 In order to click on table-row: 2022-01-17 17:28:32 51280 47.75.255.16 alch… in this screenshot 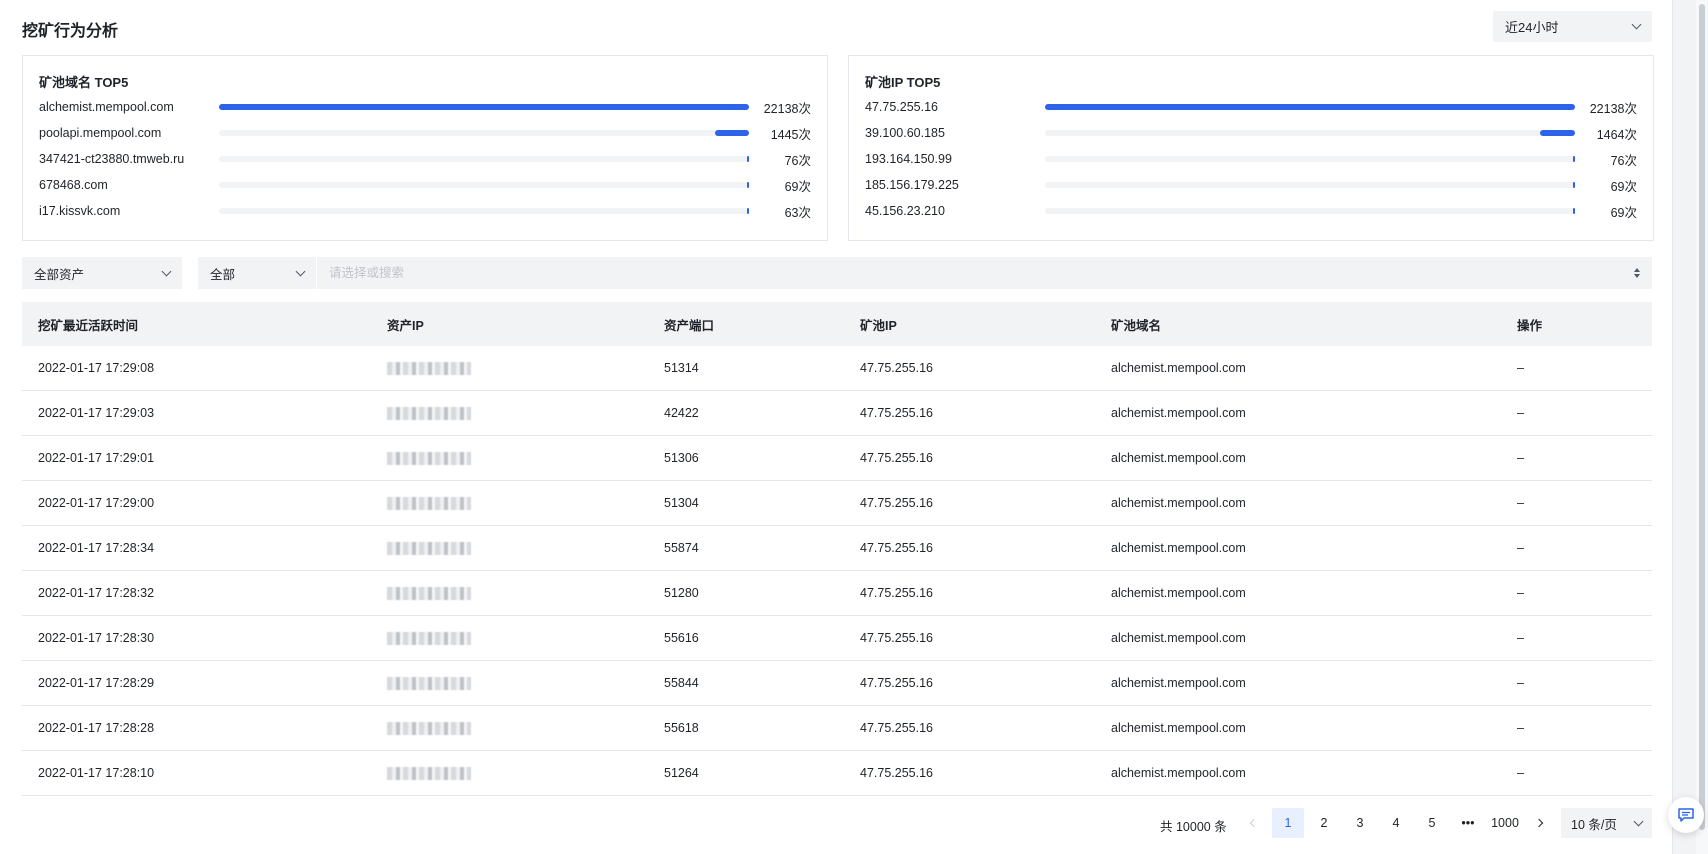, I will do `click(837, 593)`.